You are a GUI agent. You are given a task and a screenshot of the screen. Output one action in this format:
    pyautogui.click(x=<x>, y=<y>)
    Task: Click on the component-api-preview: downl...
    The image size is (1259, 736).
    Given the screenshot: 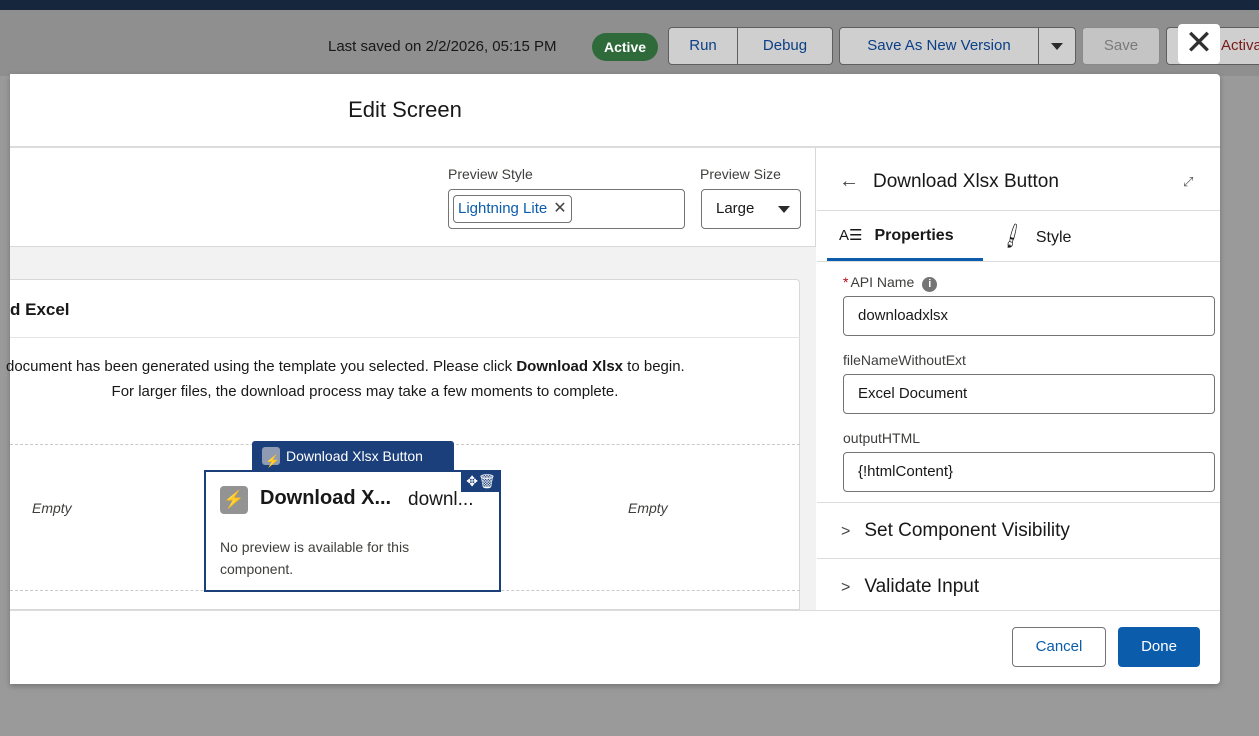 What is the action you would take?
    pyautogui.click(x=441, y=499)
    